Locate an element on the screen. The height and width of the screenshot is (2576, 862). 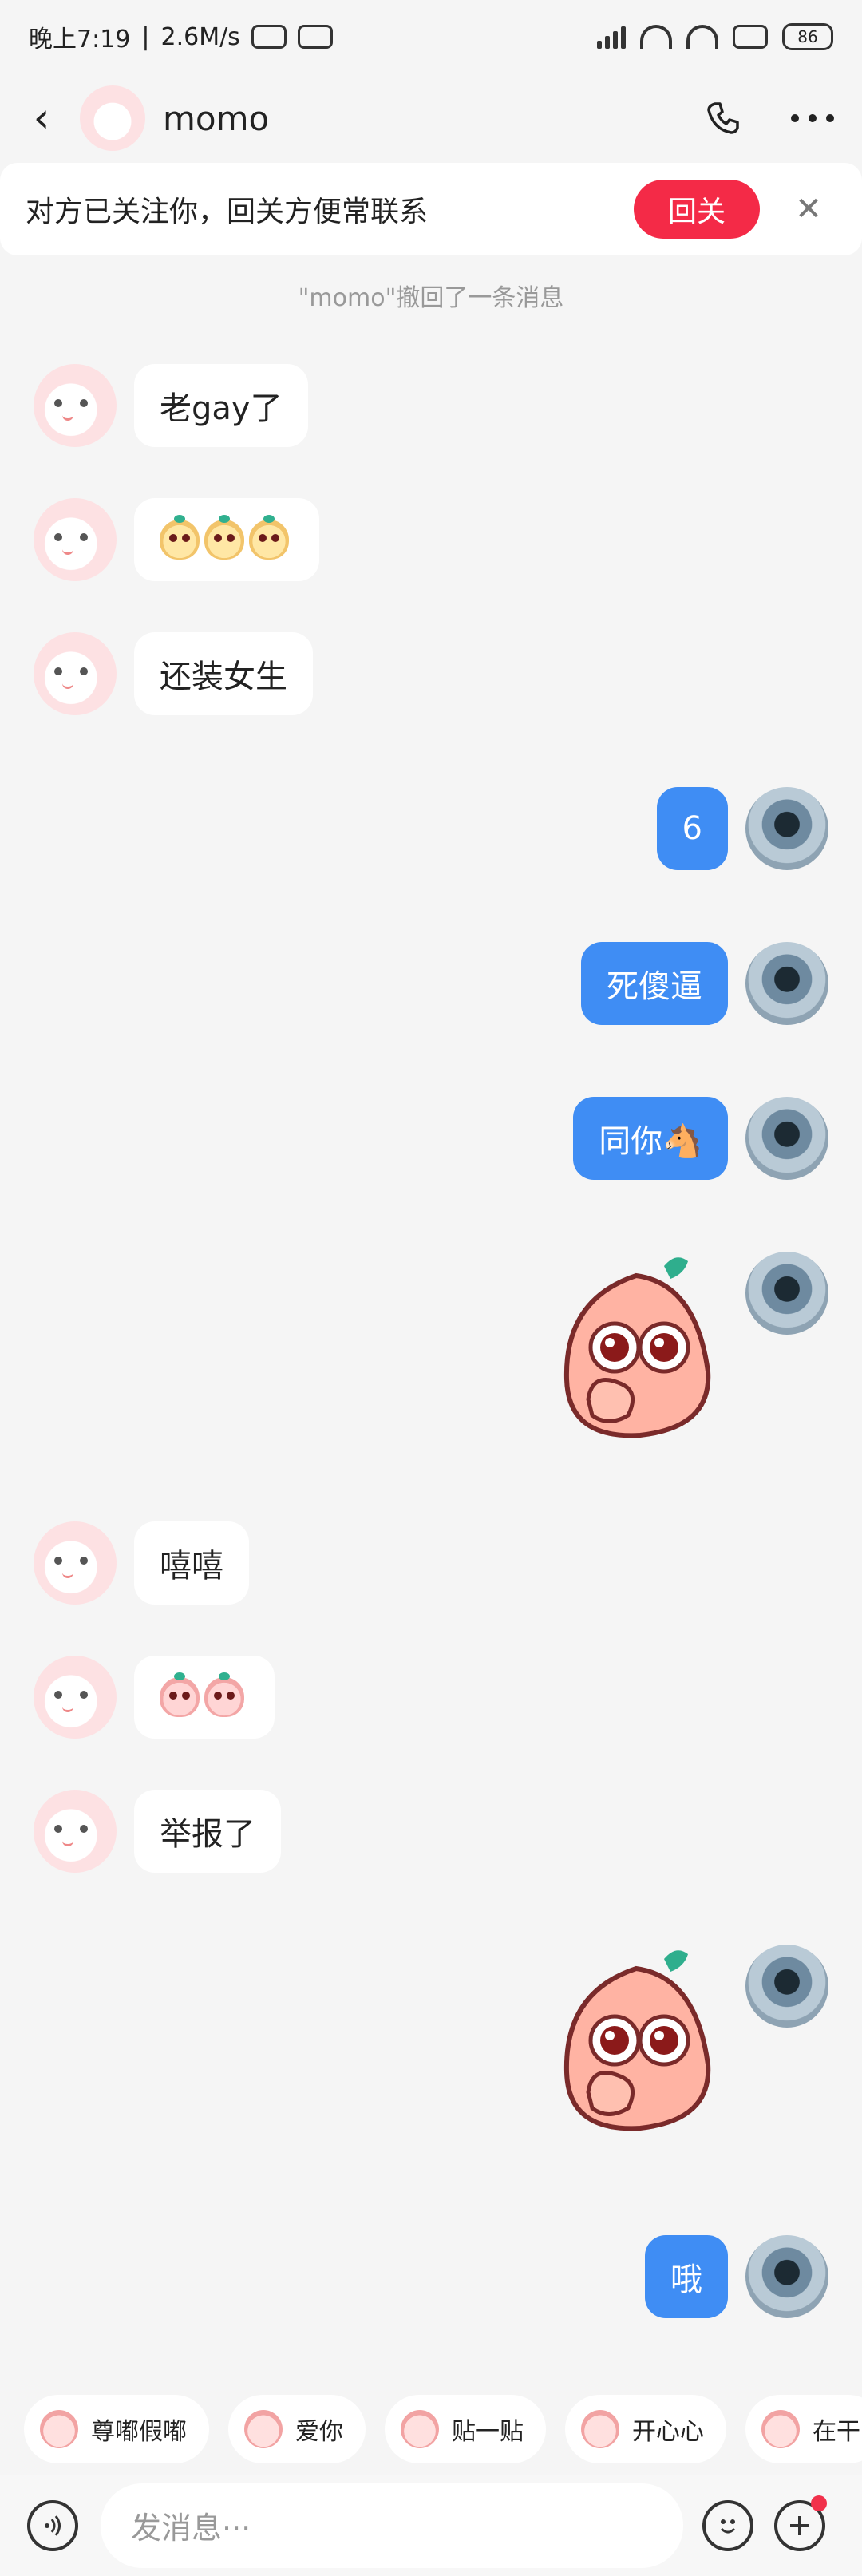
quick-reply-chip: 开心心 is located at coordinates (645, 2429).